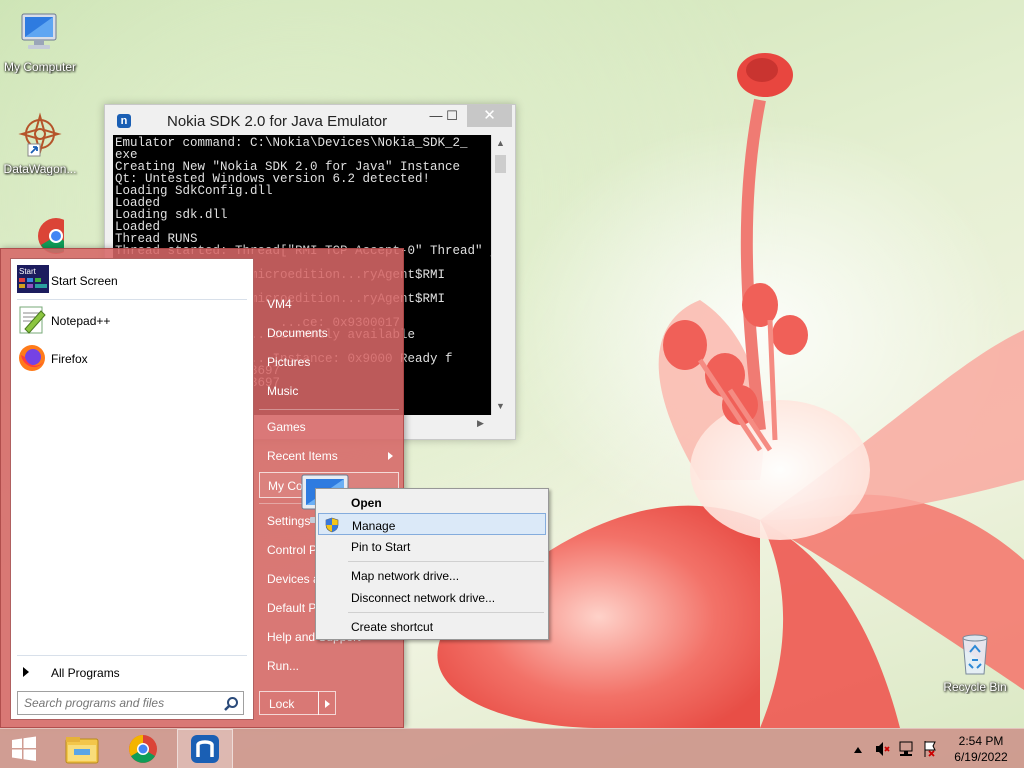 Image resolution: width=1024 pixels, height=768 pixels. Describe the element at coordinates (452, 116) in the screenshot. I see `maximize-button: ☐` at that location.